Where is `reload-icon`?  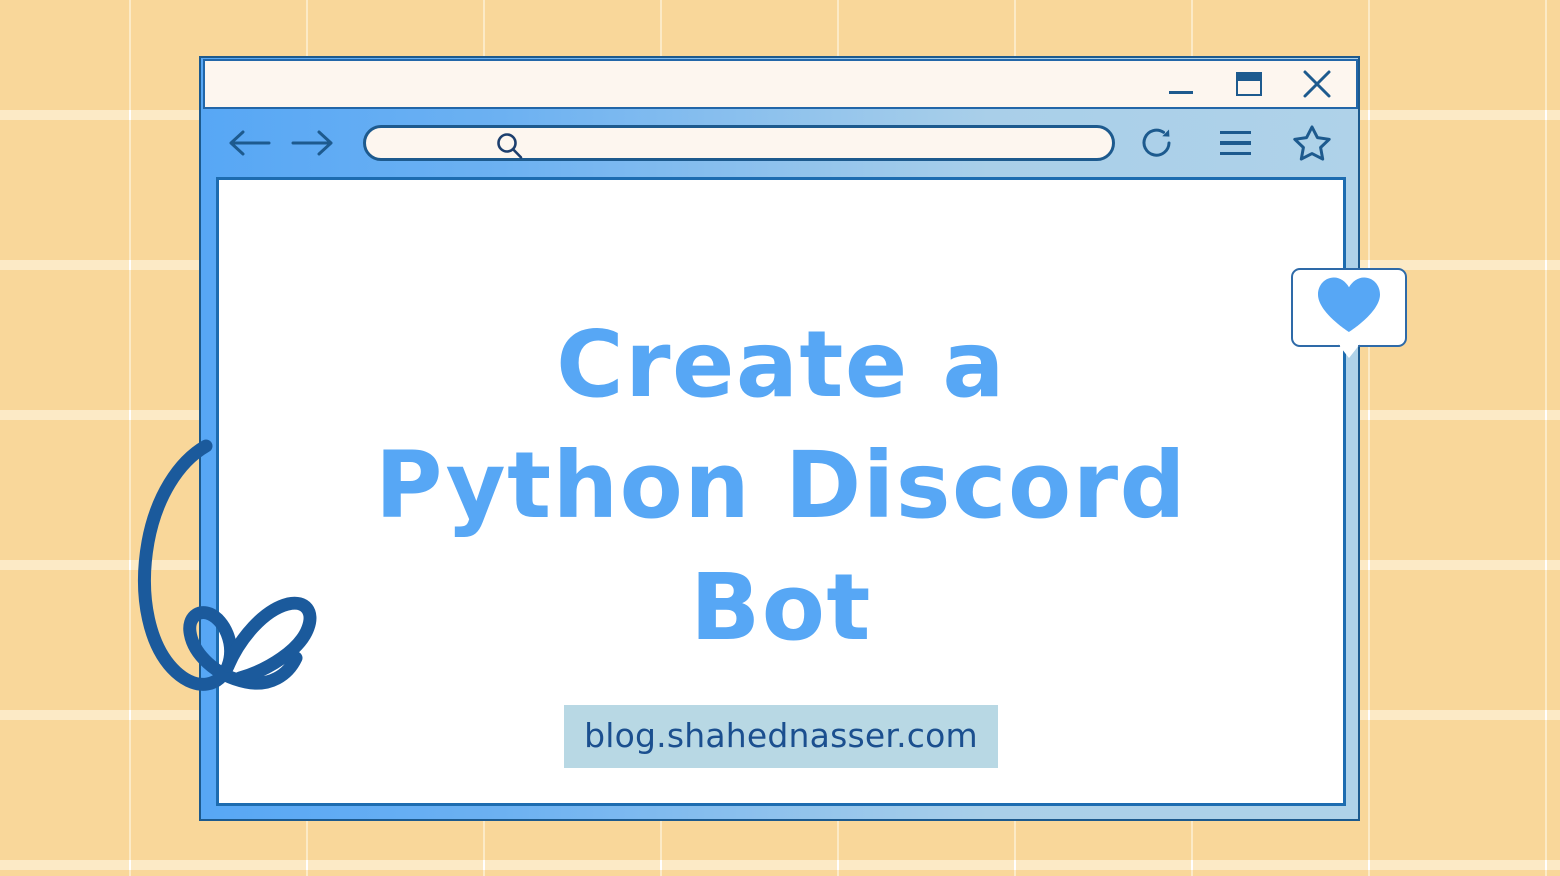 reload-icon is located at coordinates (1158, 143).